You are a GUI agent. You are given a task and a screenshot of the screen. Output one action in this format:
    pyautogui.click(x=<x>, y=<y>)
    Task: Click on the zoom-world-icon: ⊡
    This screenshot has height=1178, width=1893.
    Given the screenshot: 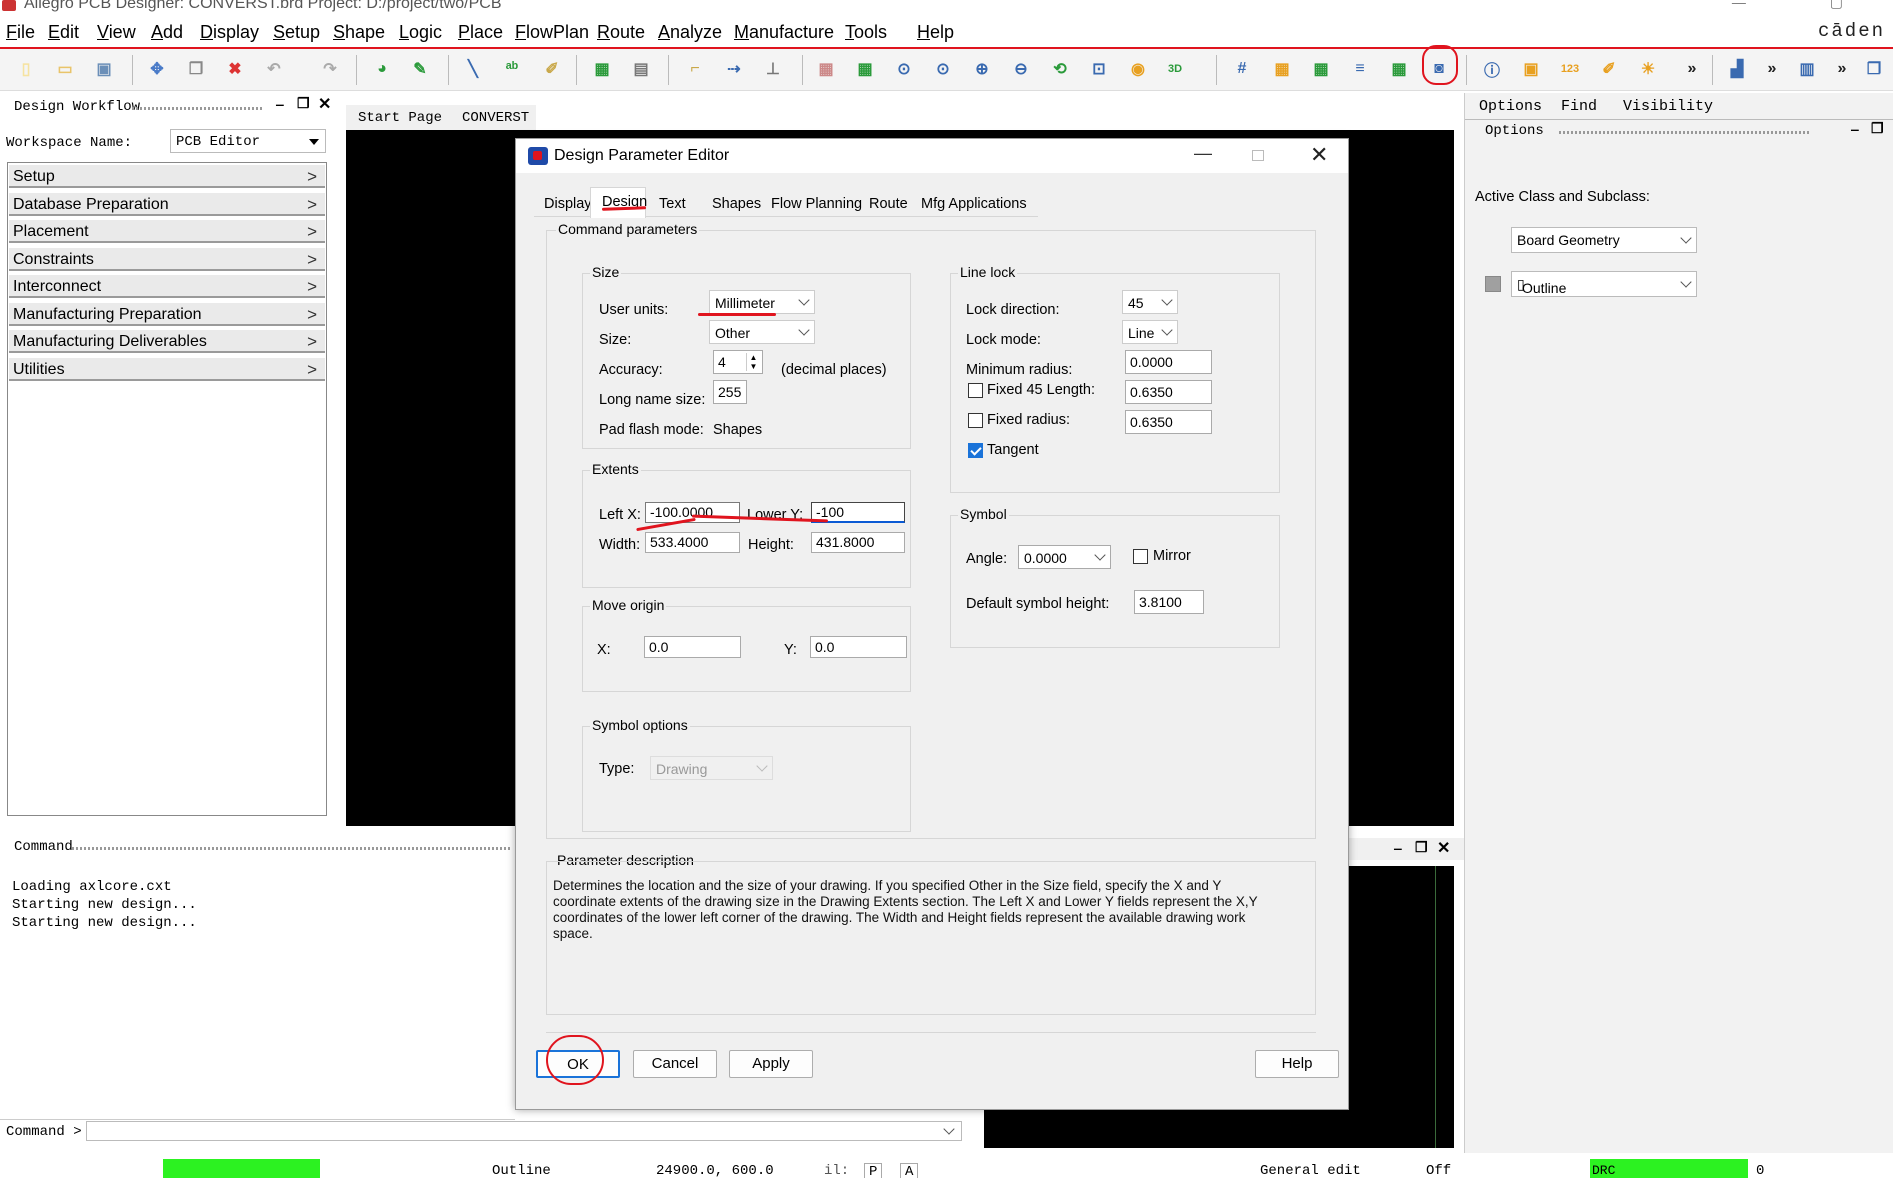 What is the action you would take?
    pyautogui.click(x=1099, y=69)
    